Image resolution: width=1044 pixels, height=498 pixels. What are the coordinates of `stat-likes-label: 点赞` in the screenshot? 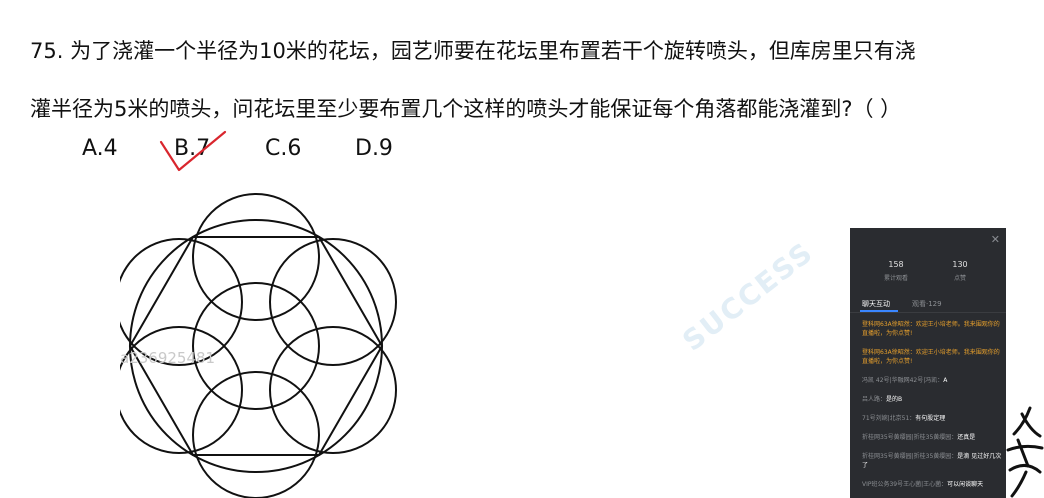 It's located at (959, 278).